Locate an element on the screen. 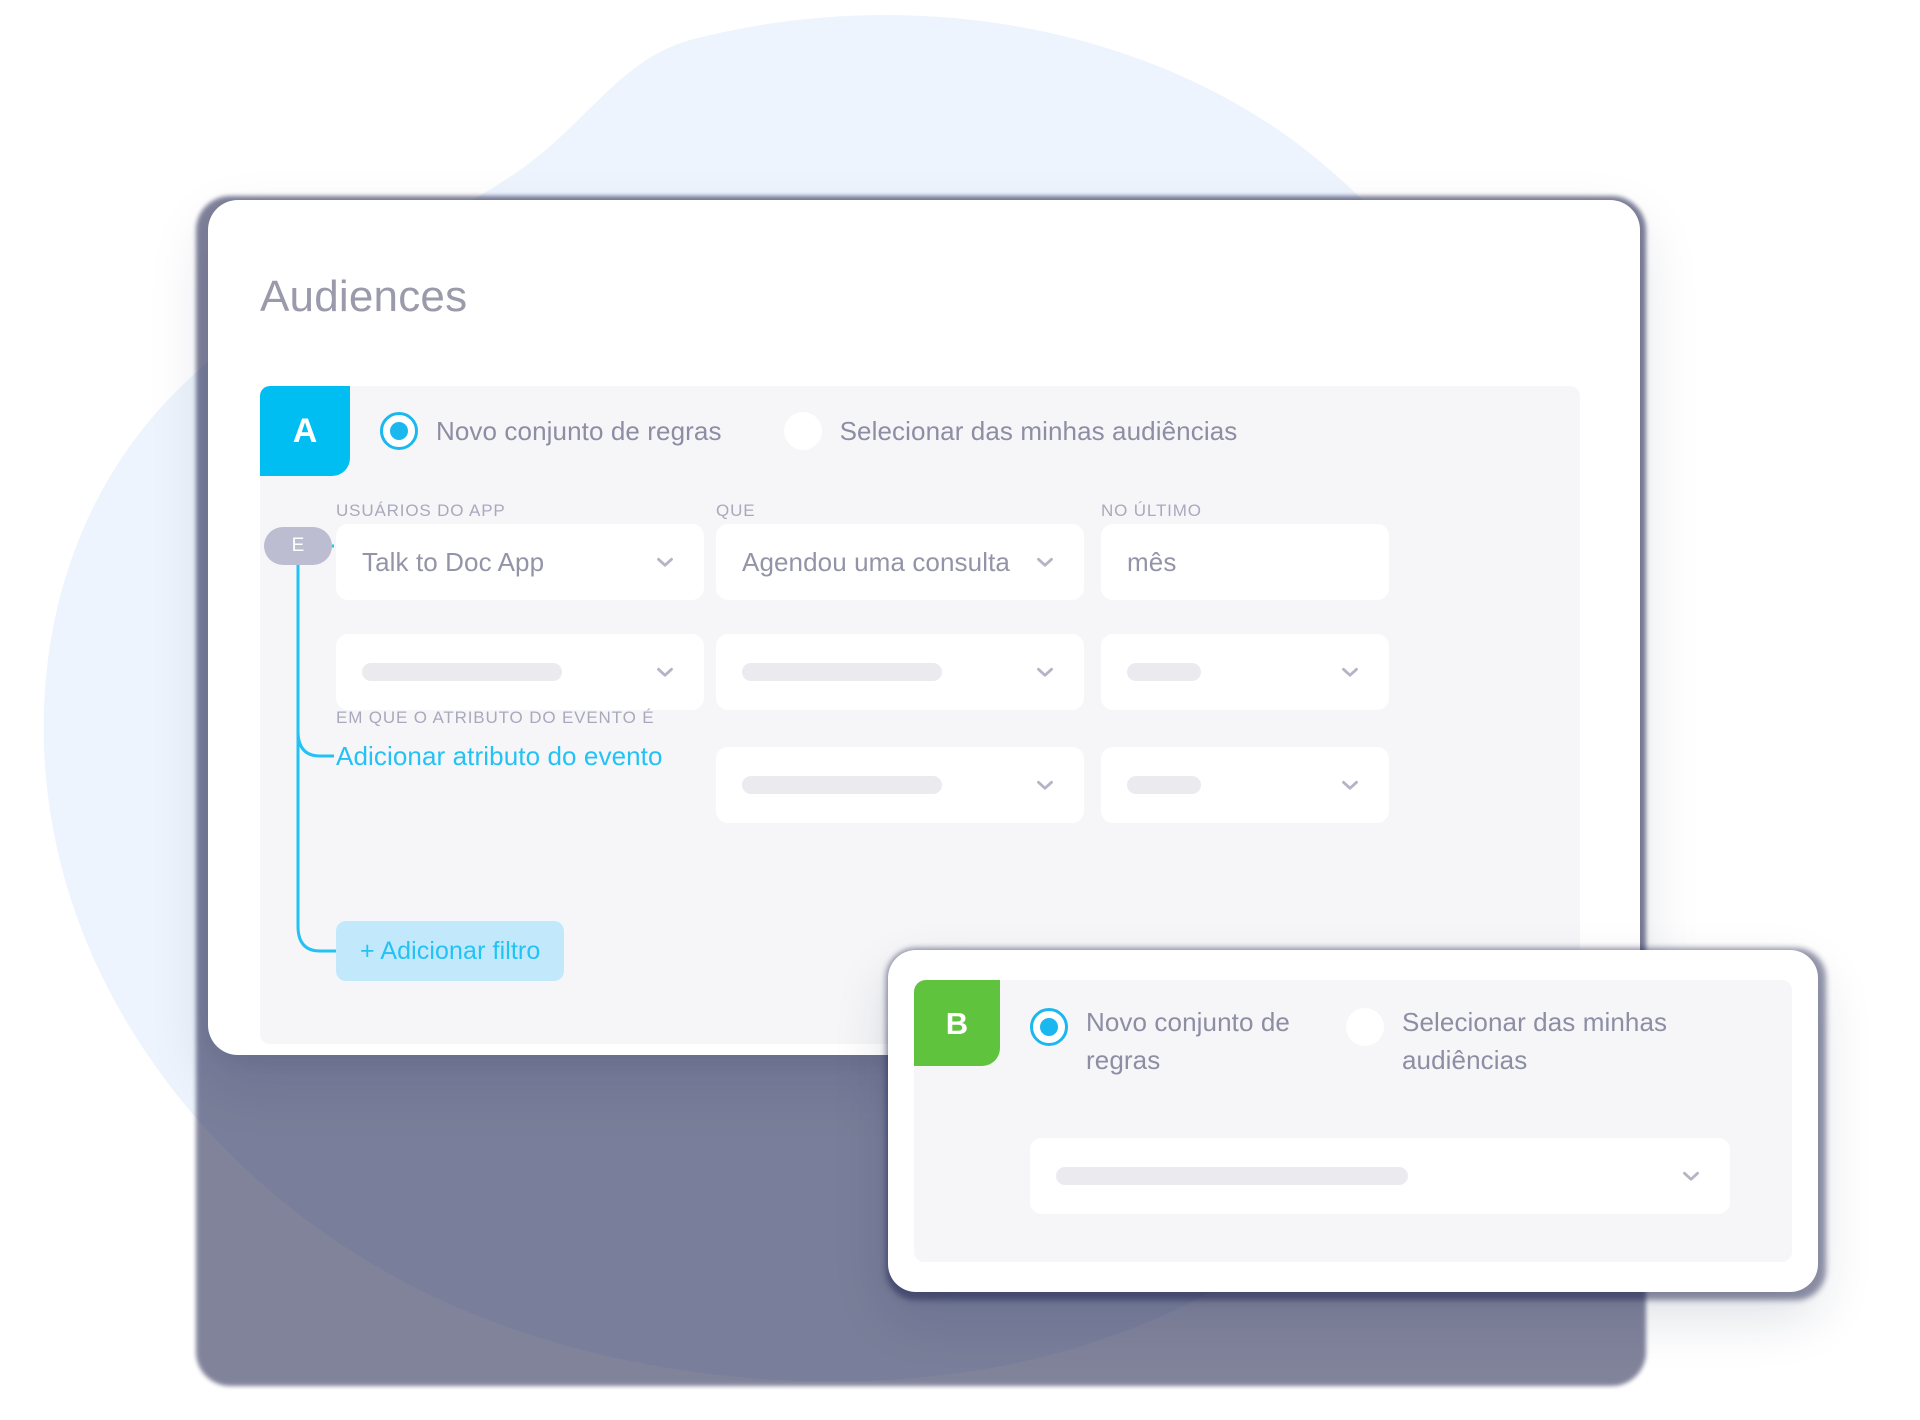  select-app-users-value: Talk to Doc App is located at coordinates (453, 561).